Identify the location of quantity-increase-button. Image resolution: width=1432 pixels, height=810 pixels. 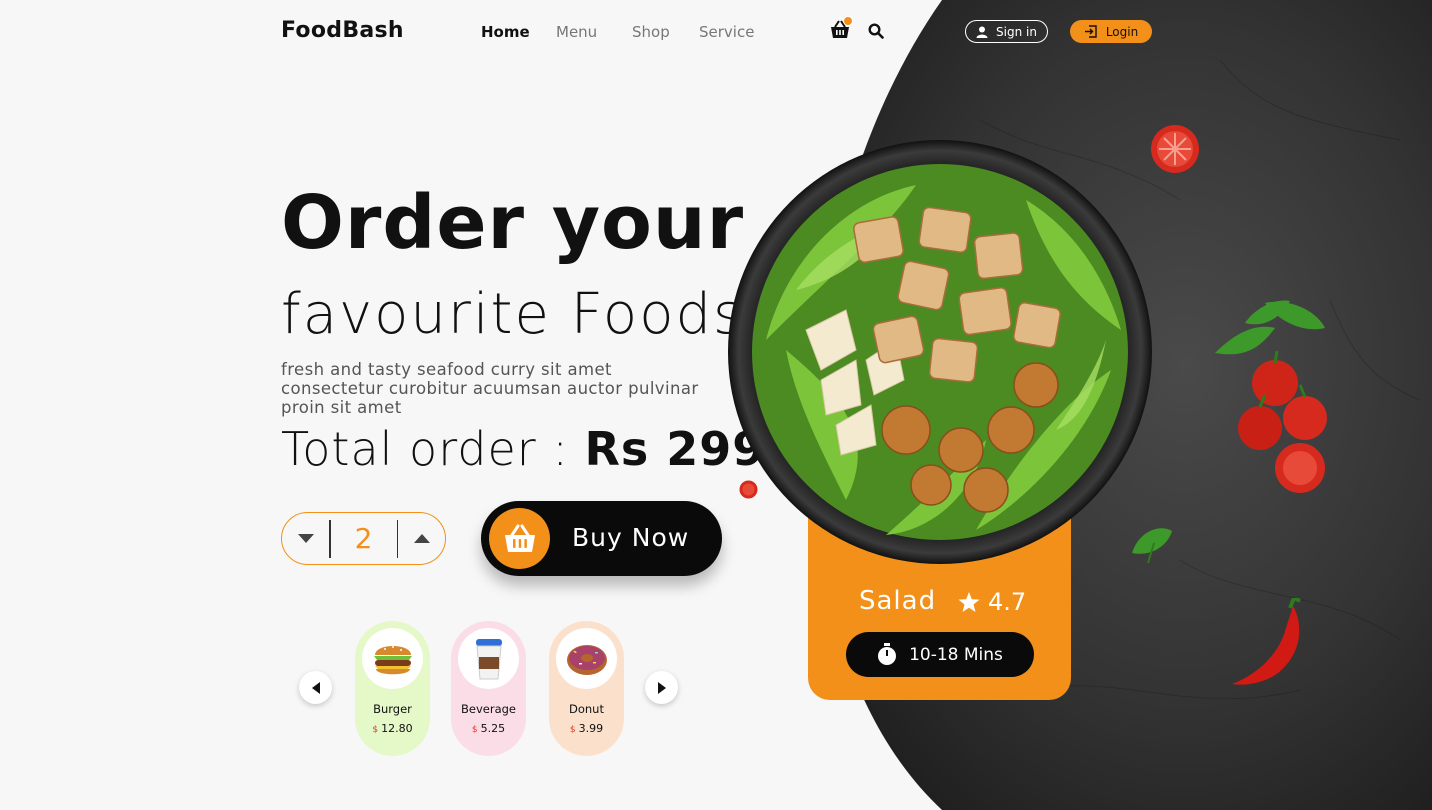
(421, 538).